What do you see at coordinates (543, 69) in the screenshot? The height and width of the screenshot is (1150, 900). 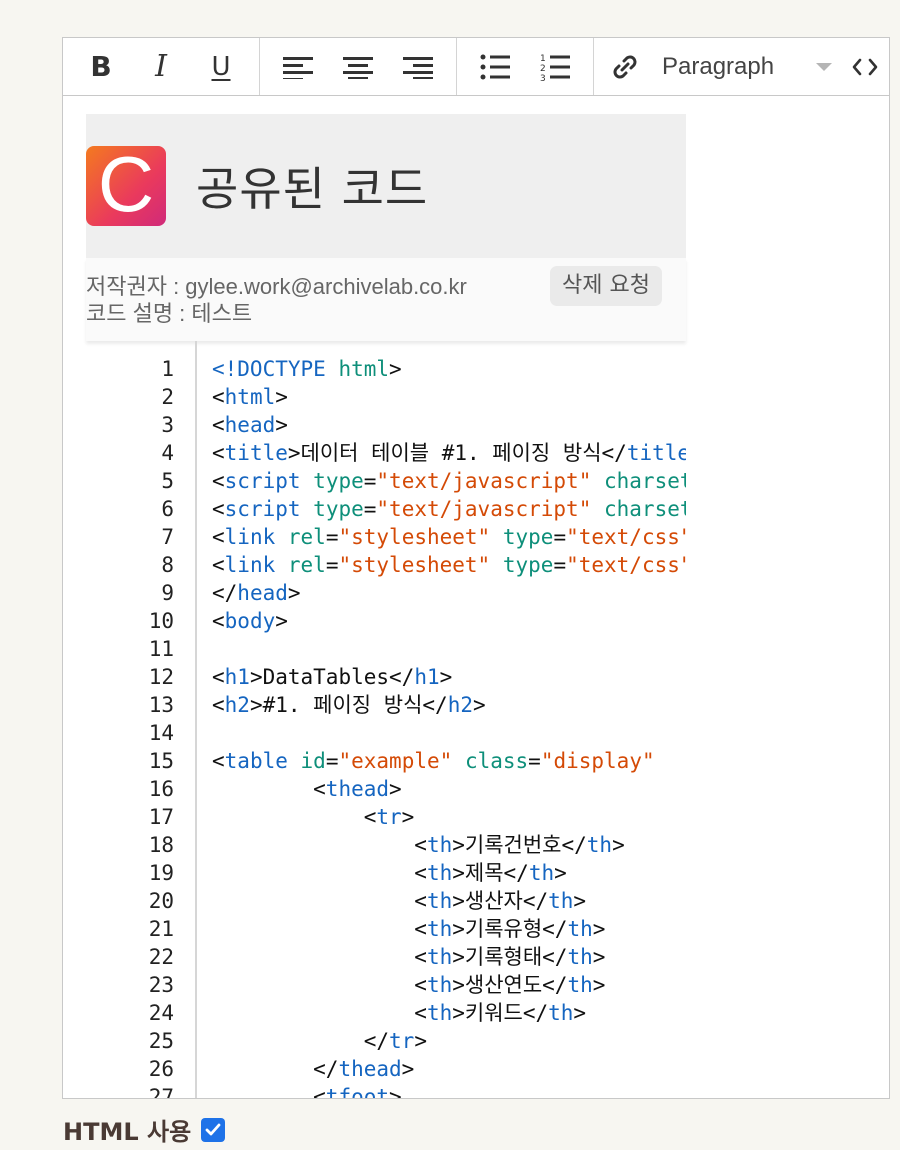 I see `svg-text: 2` at bounding box center [543, 69].